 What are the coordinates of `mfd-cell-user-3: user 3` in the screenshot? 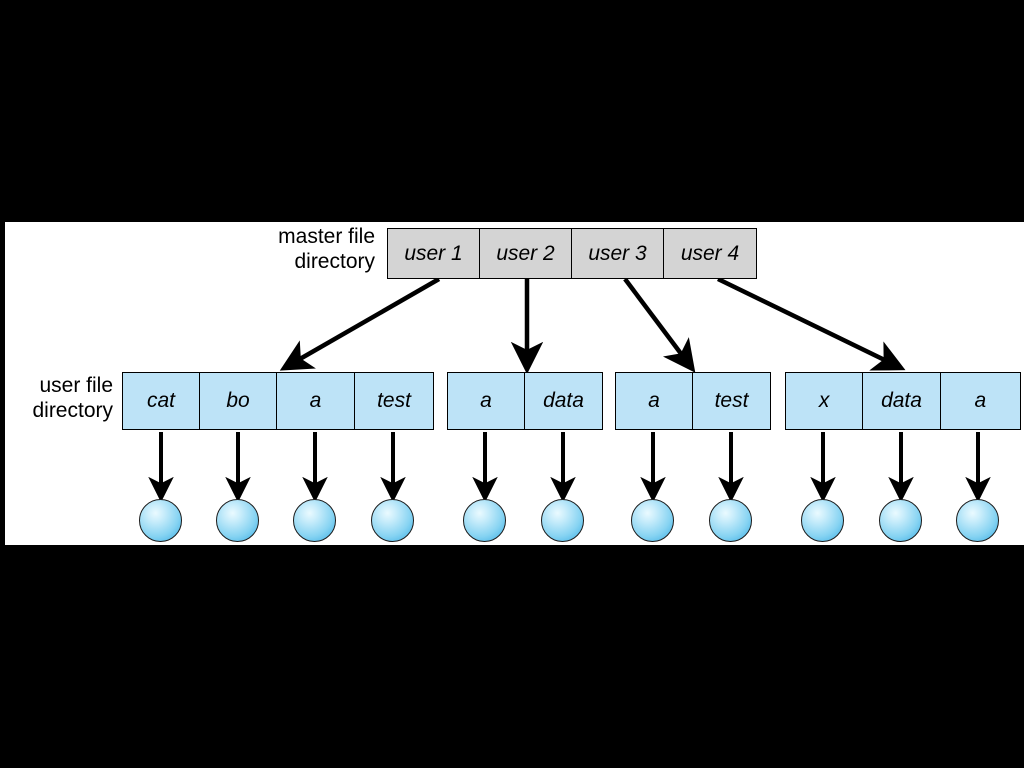 It's located at (618, 253).